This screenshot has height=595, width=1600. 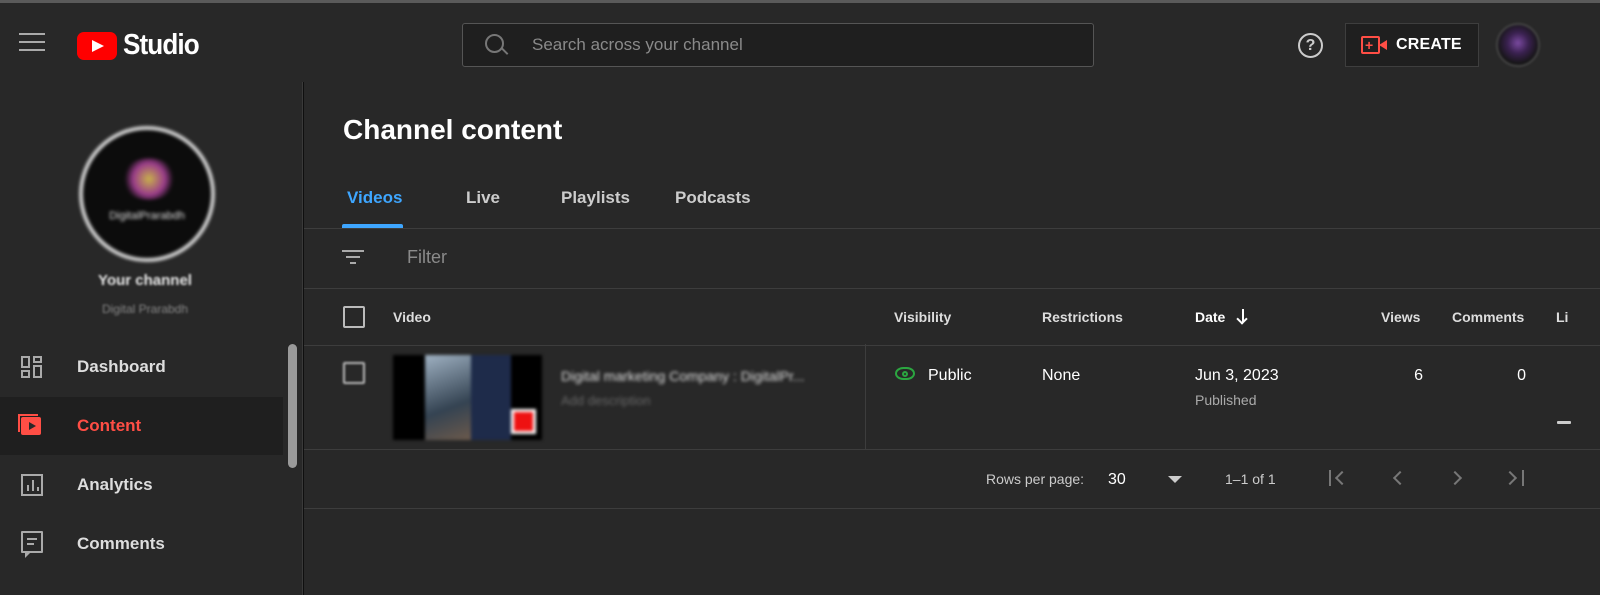 I want to click on column-header-views: Views, so click(x=1400, y=317).